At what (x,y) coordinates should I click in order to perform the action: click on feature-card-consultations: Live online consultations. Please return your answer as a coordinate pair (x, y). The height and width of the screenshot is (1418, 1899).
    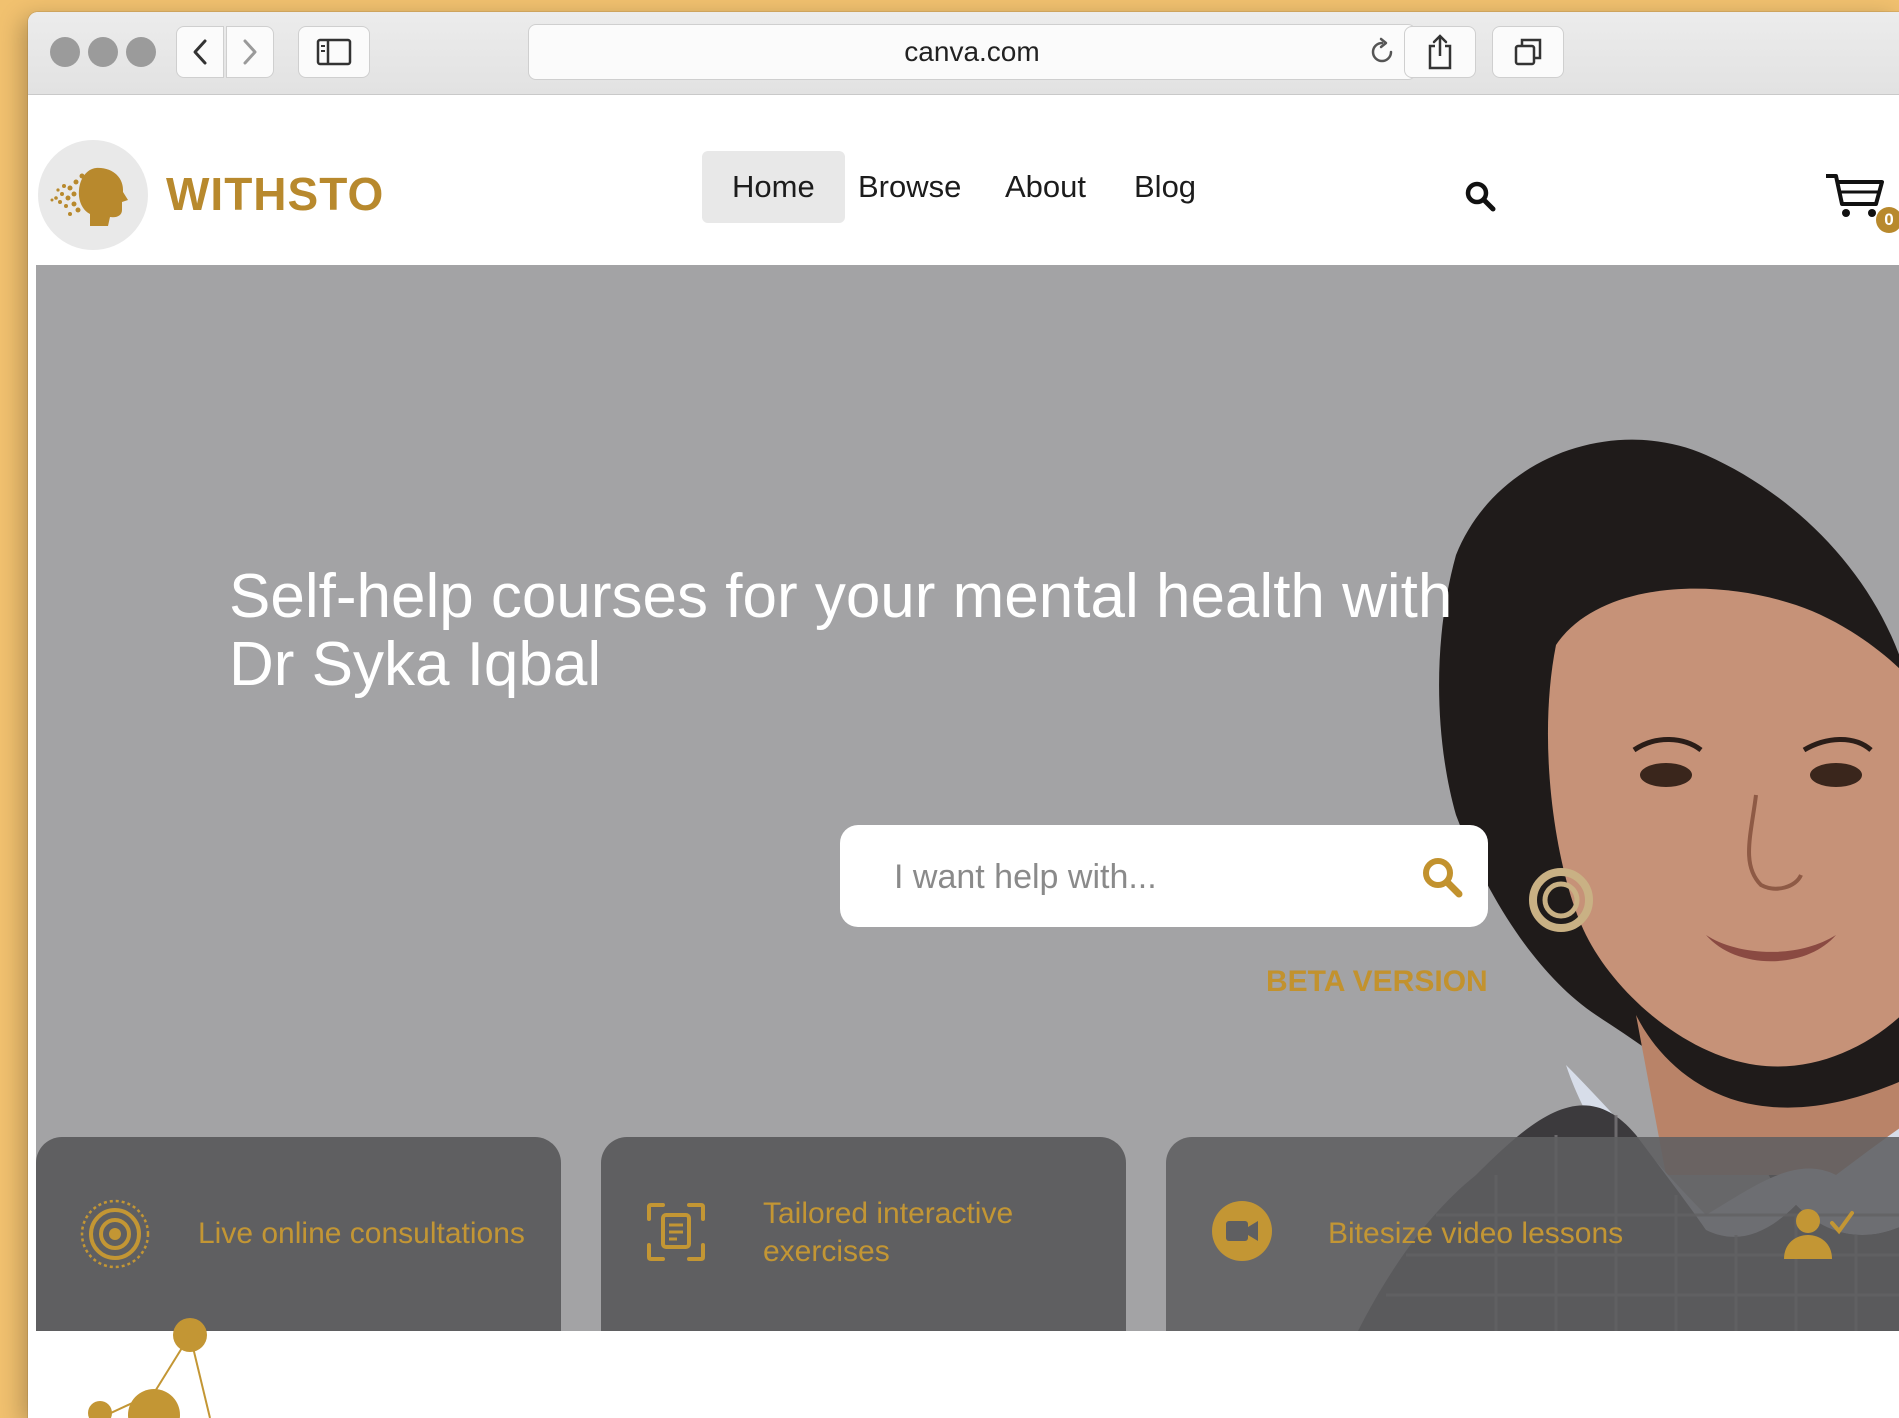
    Looking at the image, I should click on (298, 1234).